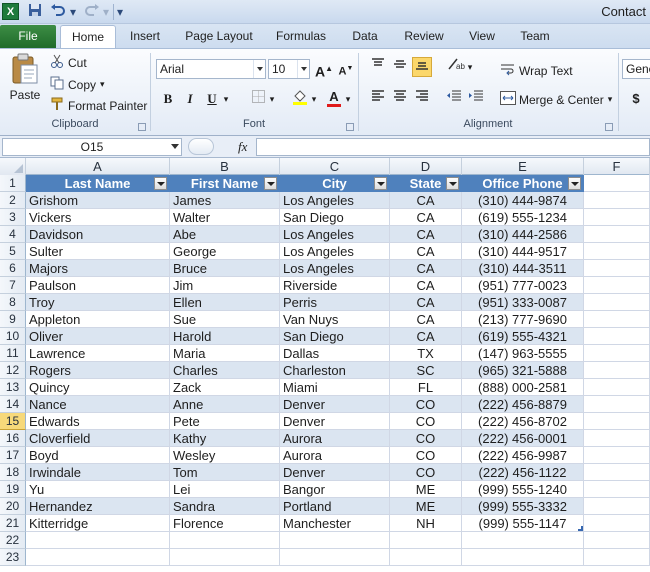 The width and height of the screenshot is (650, 572). What do you see at coordinates (98, 421) in the screenshot?
I see `table-cell: Edwards` at bounding box center [98, 421].